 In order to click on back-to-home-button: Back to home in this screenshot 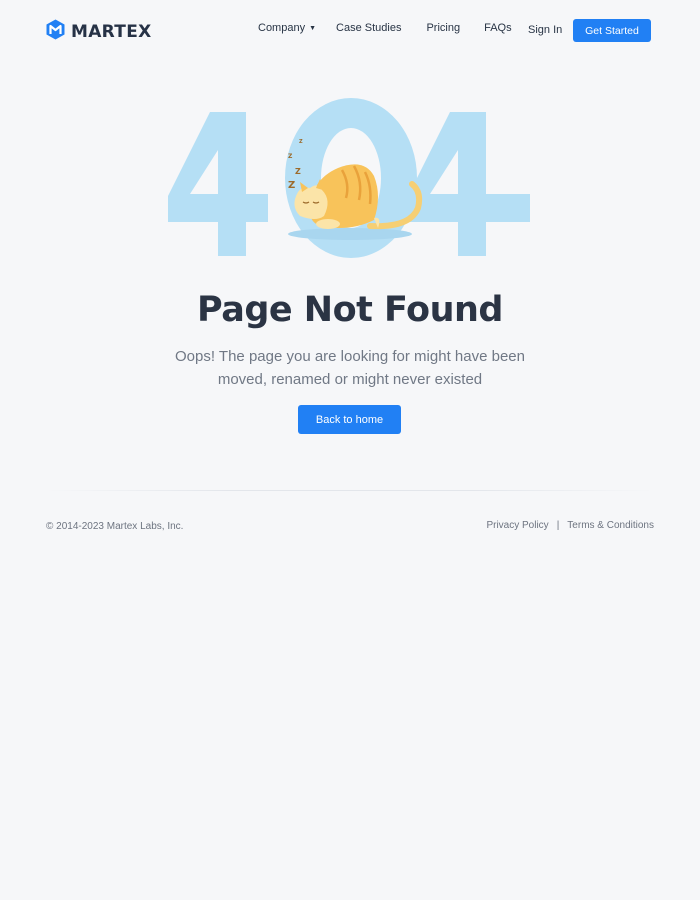, I will do `click(349, 419)`.